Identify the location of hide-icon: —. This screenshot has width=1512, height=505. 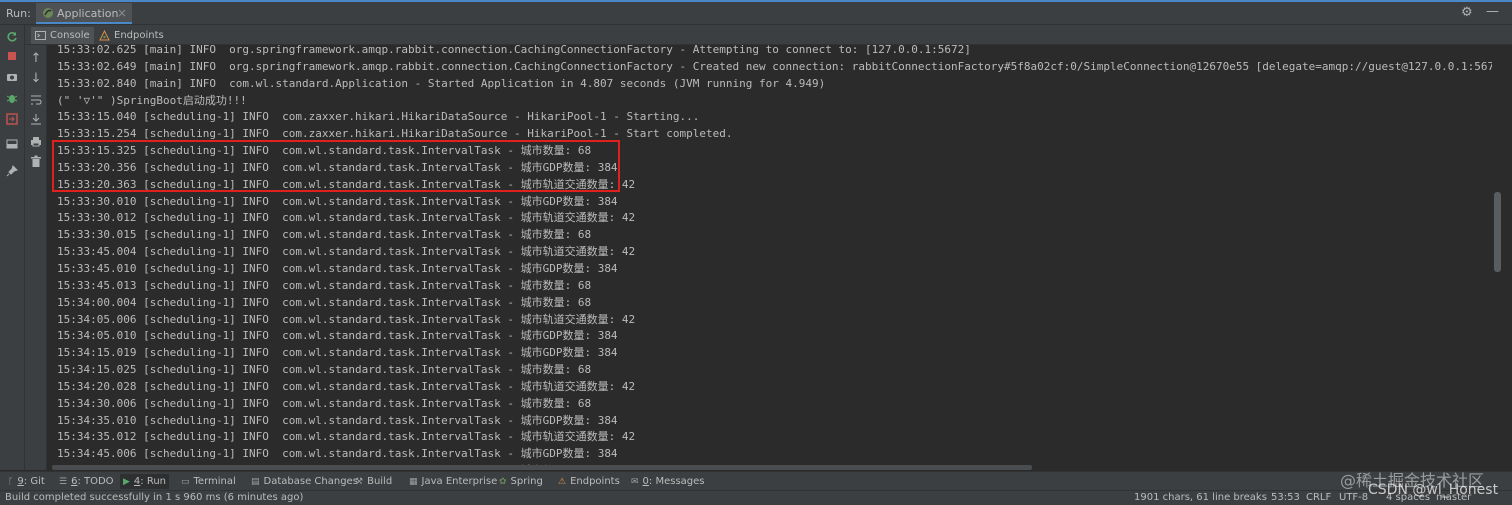
(1492, 11).